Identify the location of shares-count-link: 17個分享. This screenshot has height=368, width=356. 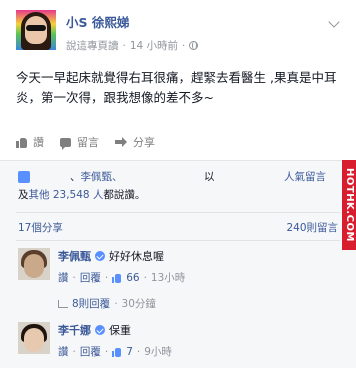
(40, 227).